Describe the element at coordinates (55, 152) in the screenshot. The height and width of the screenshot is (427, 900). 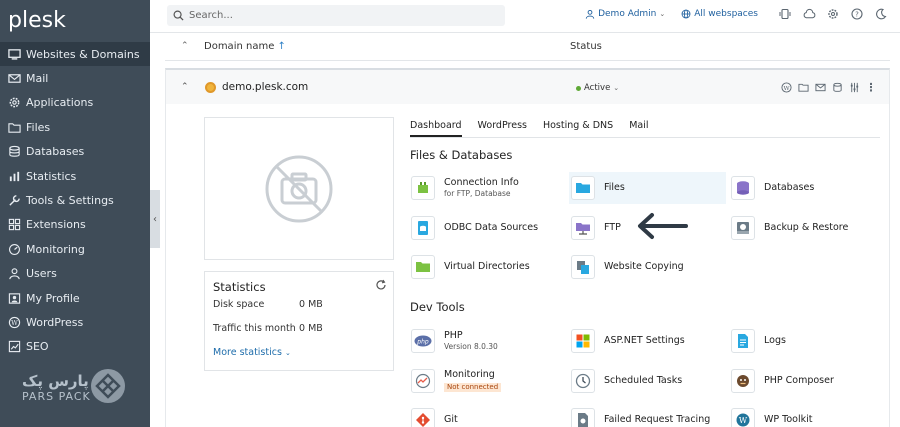
I see `sidebar-item-label: Databases` at that location.